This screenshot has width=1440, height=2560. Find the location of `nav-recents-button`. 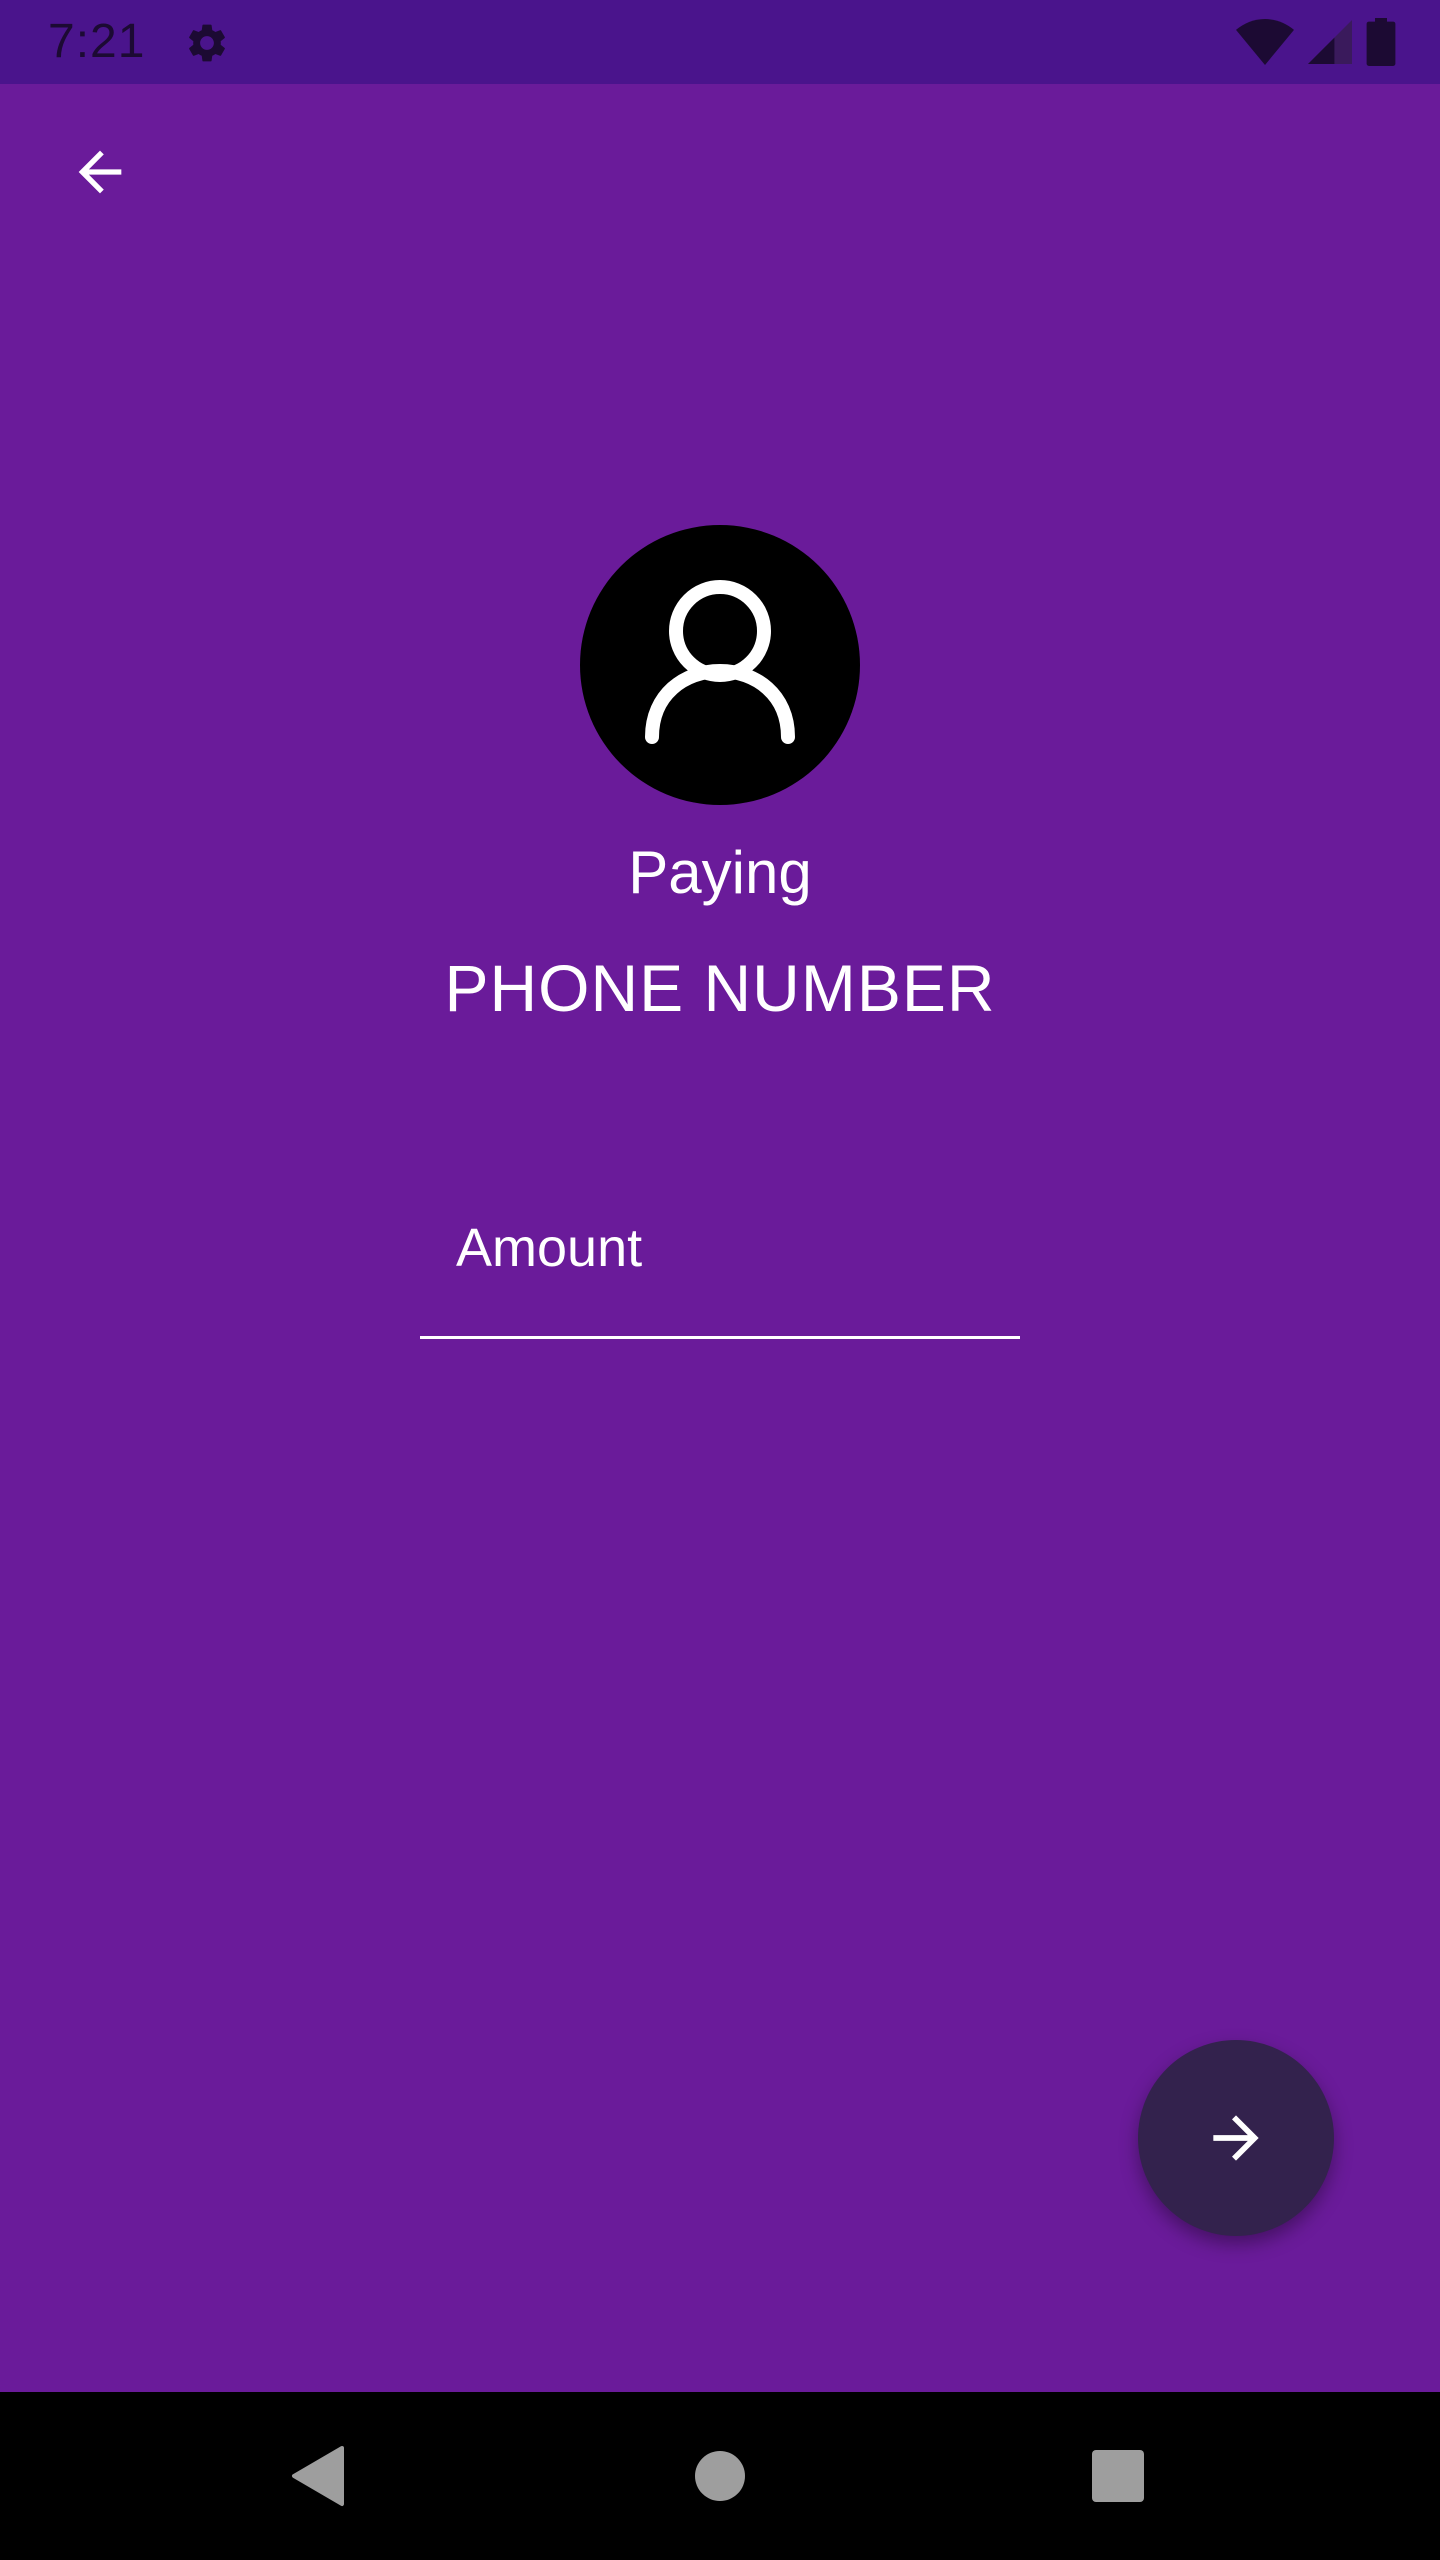

nav-recents-button is located at coordinates (1118, 2476).